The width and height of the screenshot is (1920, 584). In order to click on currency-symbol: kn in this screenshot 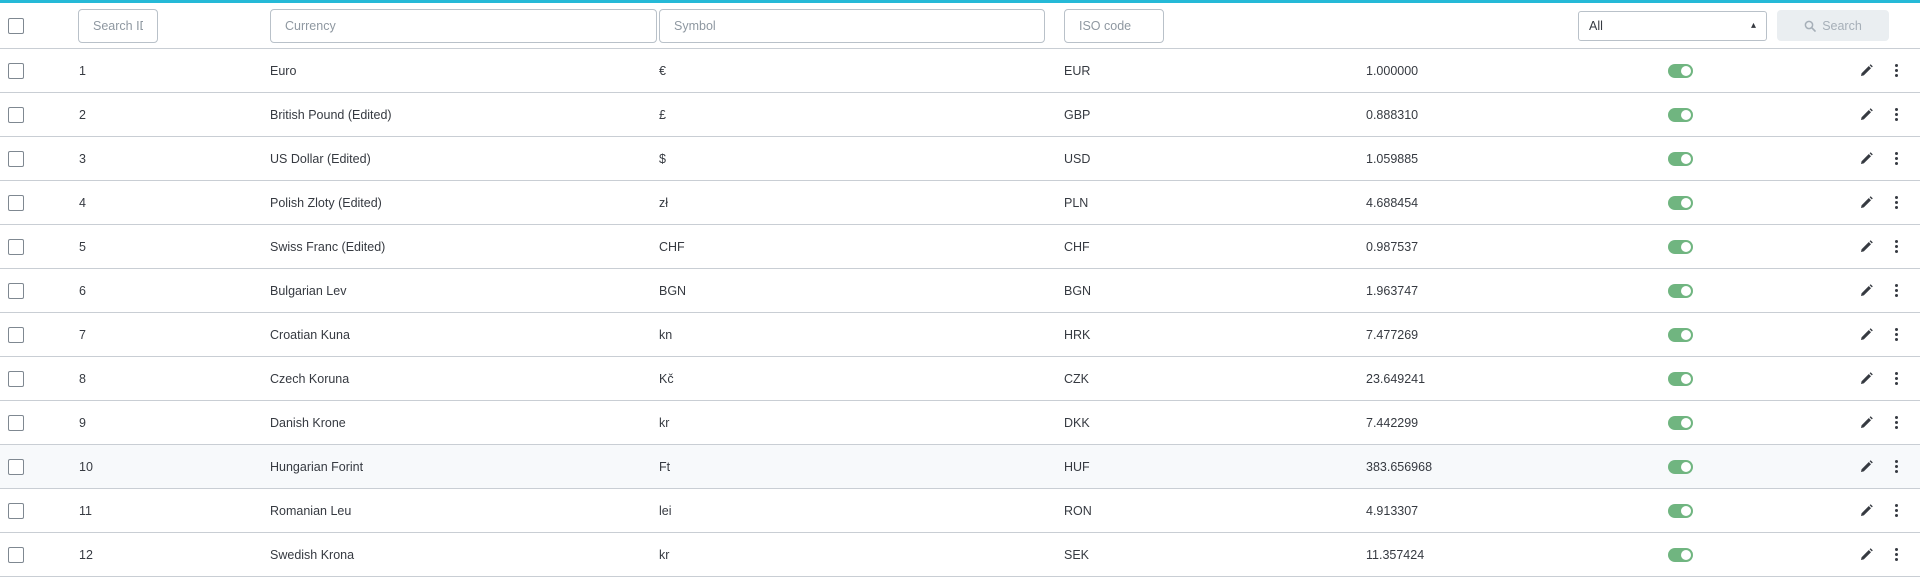, I will do `click(666, 334)`.